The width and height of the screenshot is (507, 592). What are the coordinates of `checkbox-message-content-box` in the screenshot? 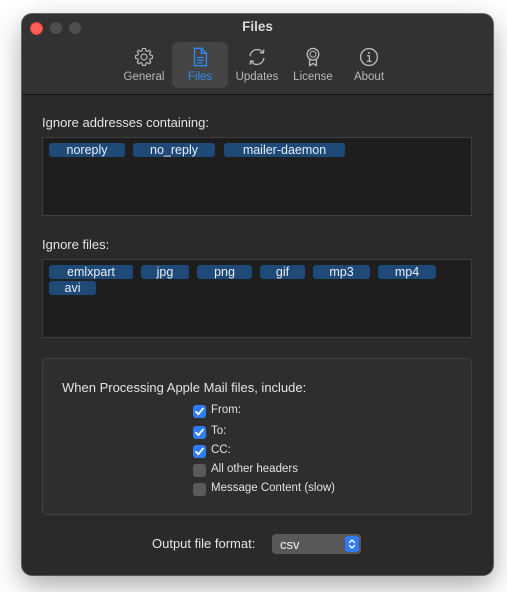 It's located at (199, 489).